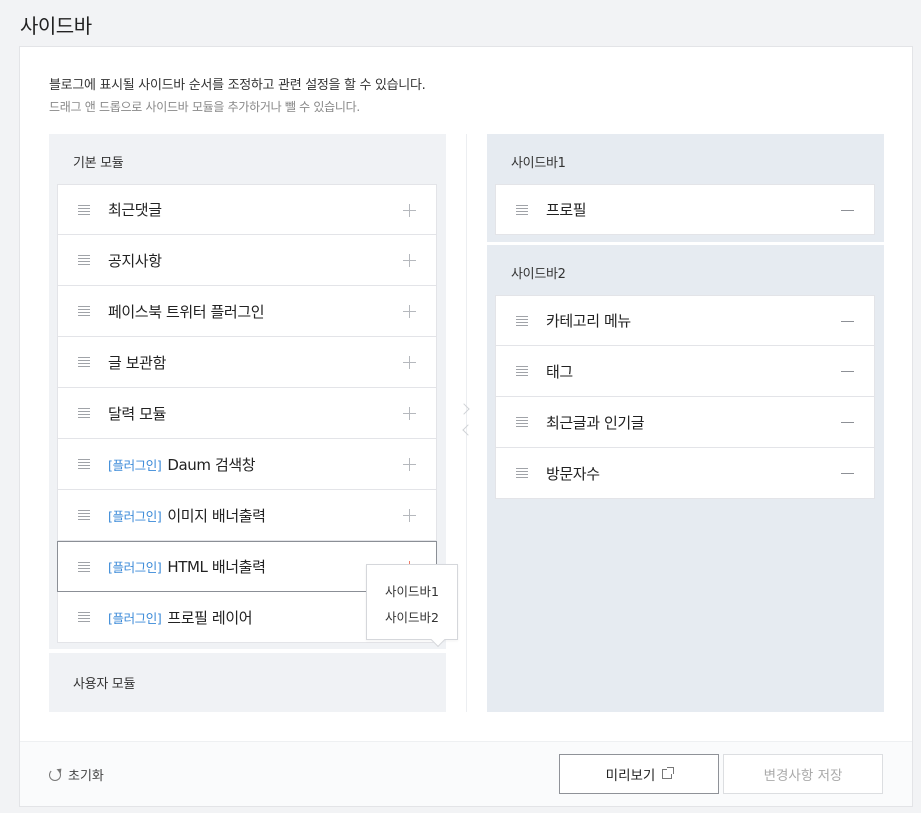 The image size is (921, 813). What do you see at coordinates (187, 567) in the screenshot?
I see `module-label: [플러그인] HTML 배너출력` at bounding box center [187, 567].